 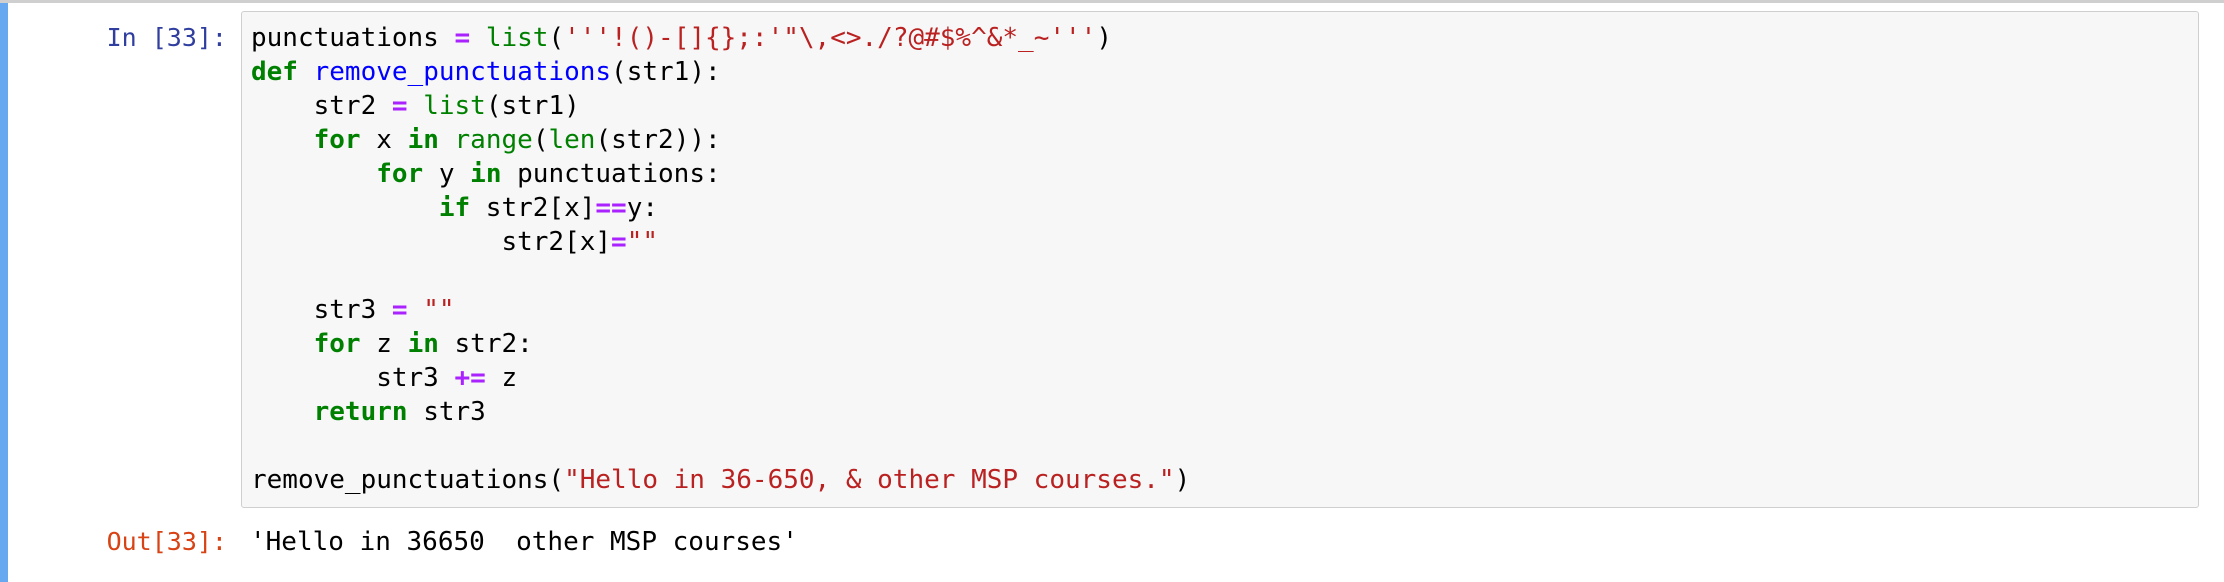 What do you see at coordinates (166, 541) in the screenshot?
I see `output-prompt: Out[33]:` at bounding box center [166, 541].